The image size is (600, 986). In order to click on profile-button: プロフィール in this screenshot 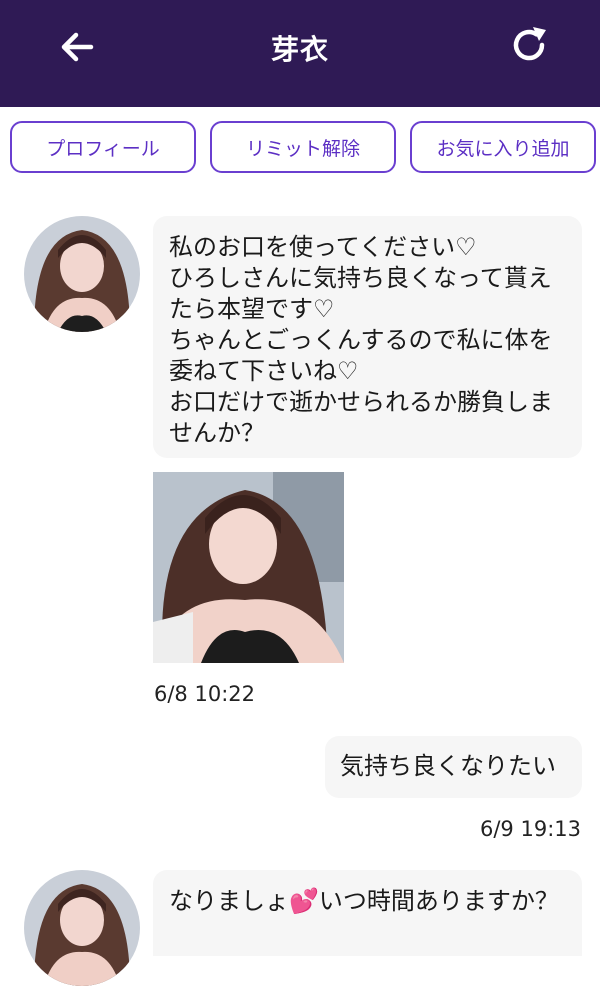, I will do `click(103, 147)`.